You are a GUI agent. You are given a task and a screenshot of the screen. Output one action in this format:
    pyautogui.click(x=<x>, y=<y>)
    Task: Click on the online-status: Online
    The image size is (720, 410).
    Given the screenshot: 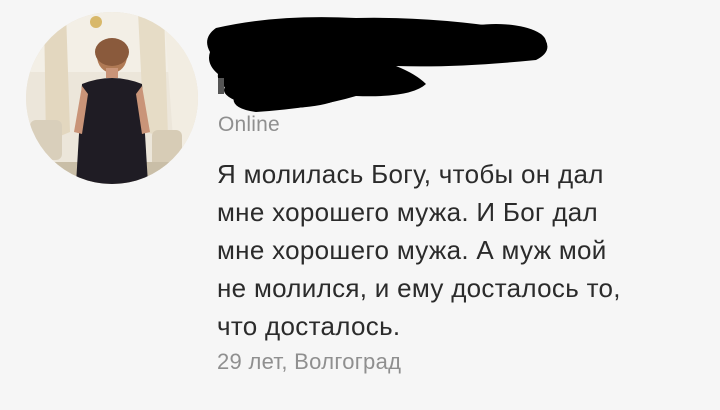 What is the action you would take?
    pyautogui.click(x=249, y=124)
    